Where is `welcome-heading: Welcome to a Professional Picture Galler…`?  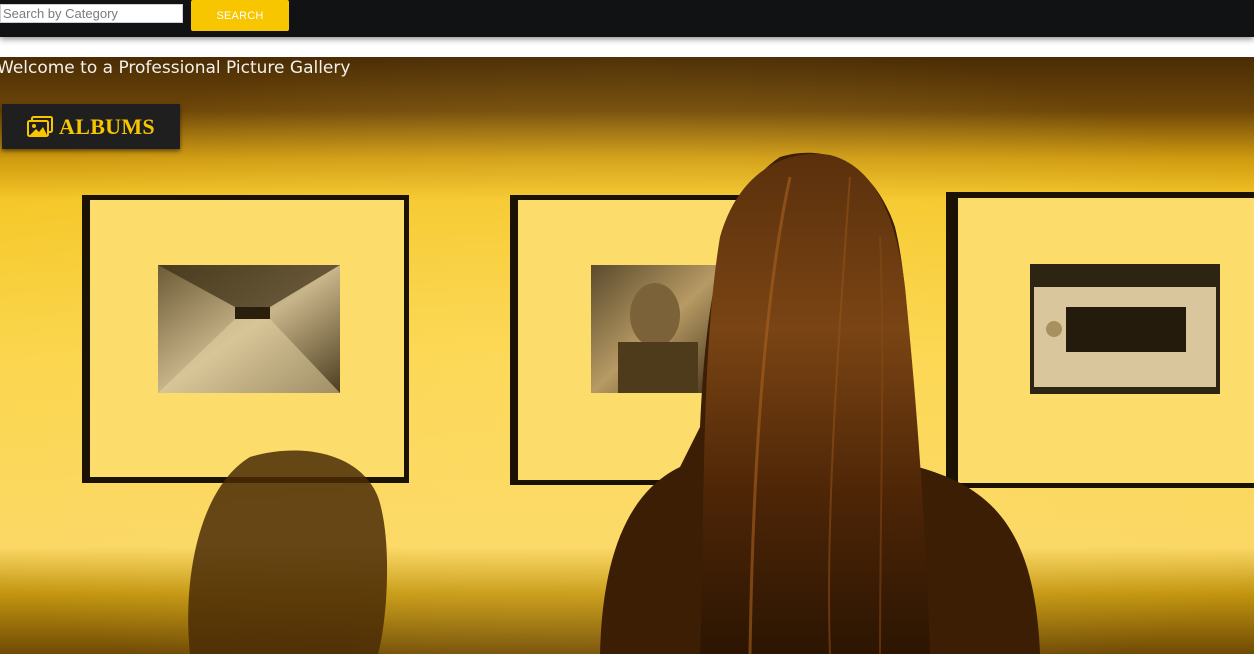 welcome-heading: Welcome to a Professional Picture Galler… is located at coordinates (175, 68).